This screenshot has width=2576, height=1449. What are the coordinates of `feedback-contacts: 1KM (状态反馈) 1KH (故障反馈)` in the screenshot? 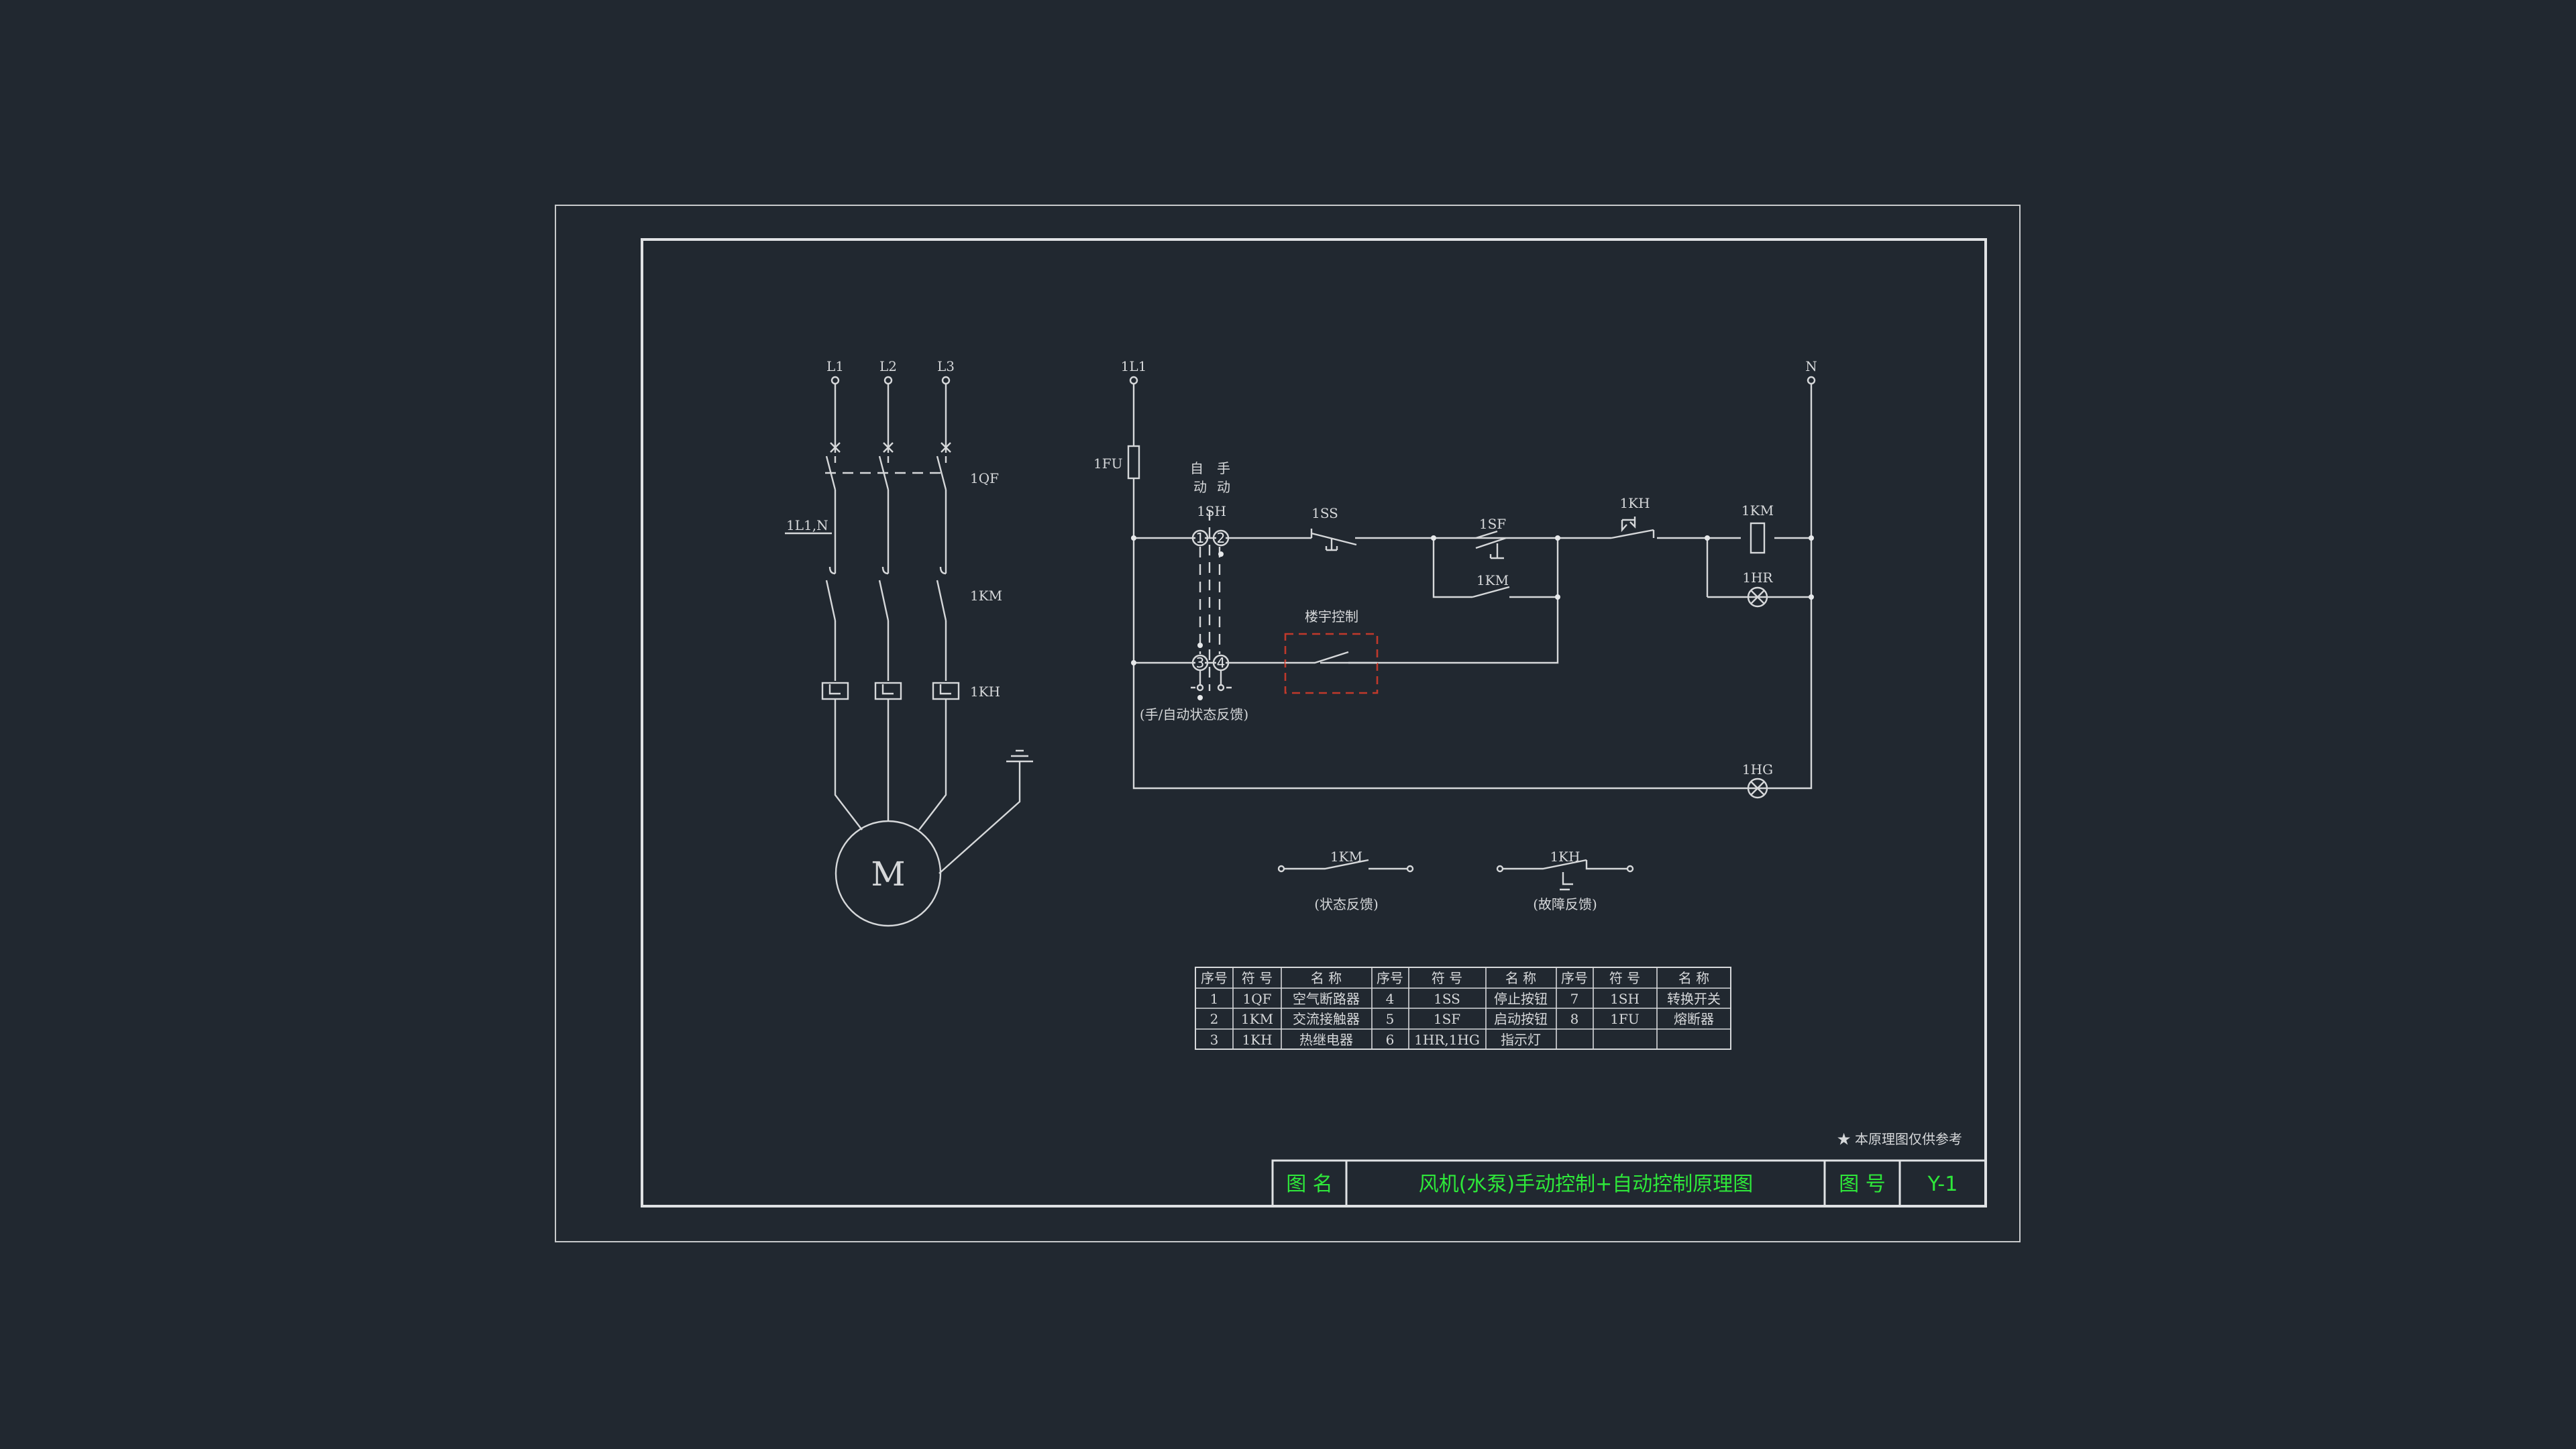 It's located at (1455, 880).